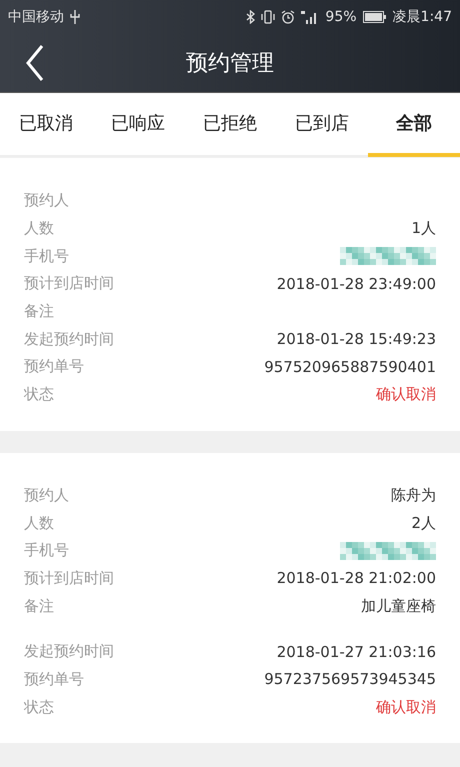  I want to click on field-value: 2018-01-28 15:49:23, so click(356, 339).